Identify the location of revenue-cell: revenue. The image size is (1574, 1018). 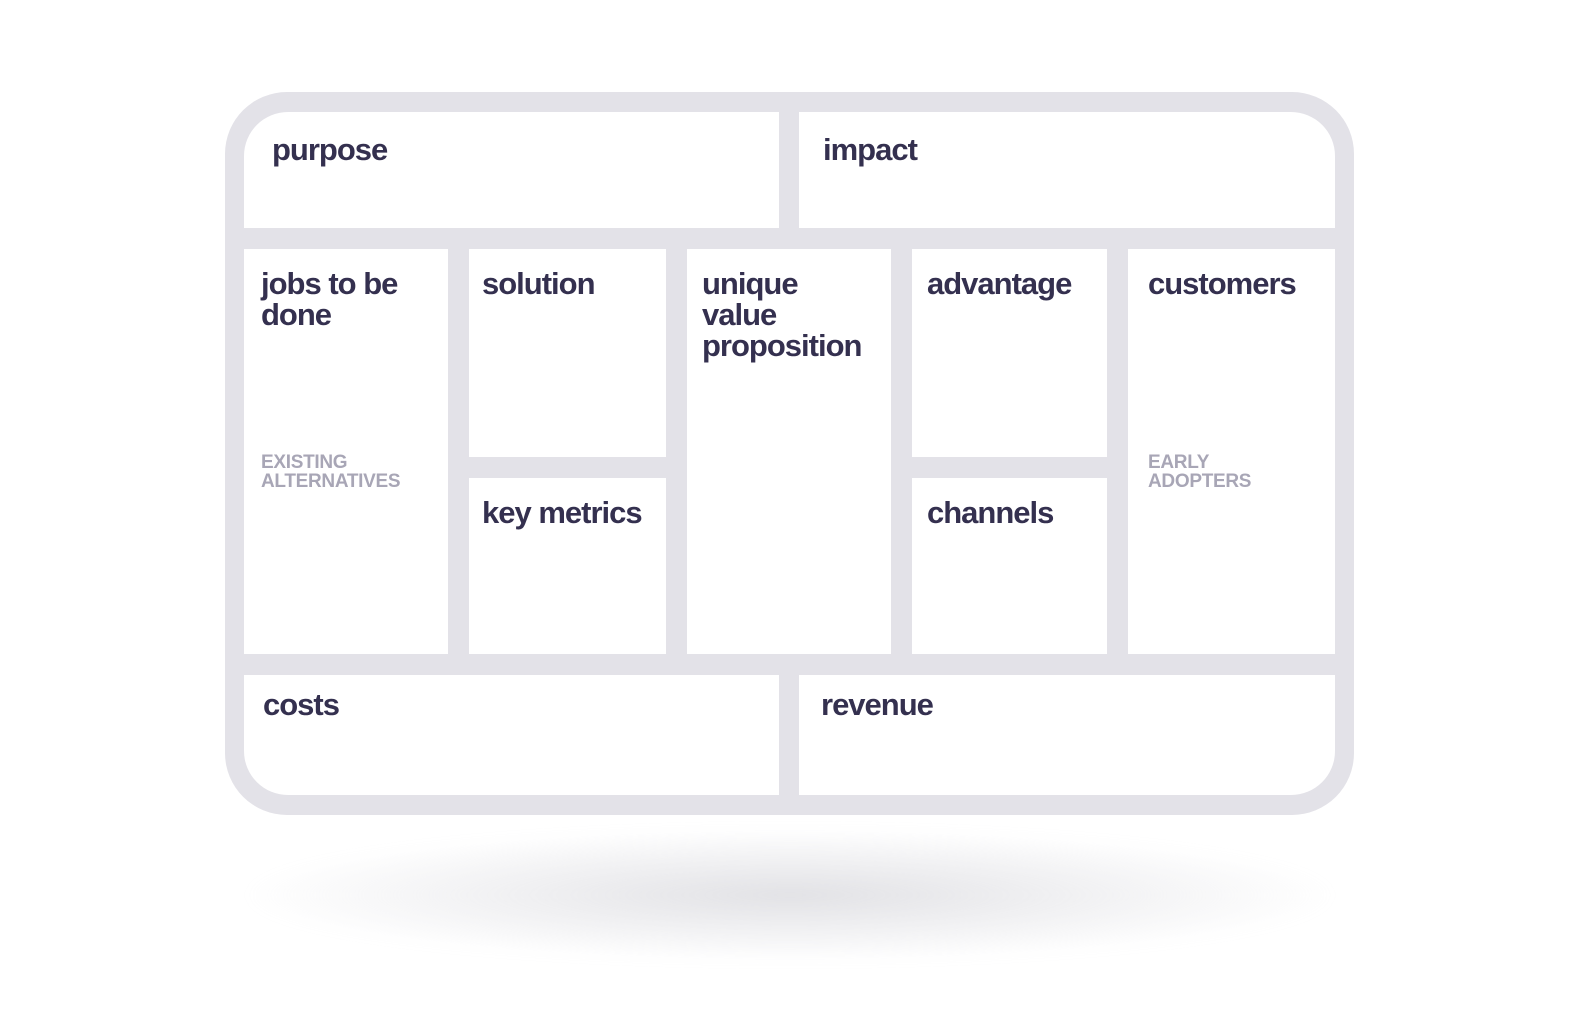
(1067, 735).